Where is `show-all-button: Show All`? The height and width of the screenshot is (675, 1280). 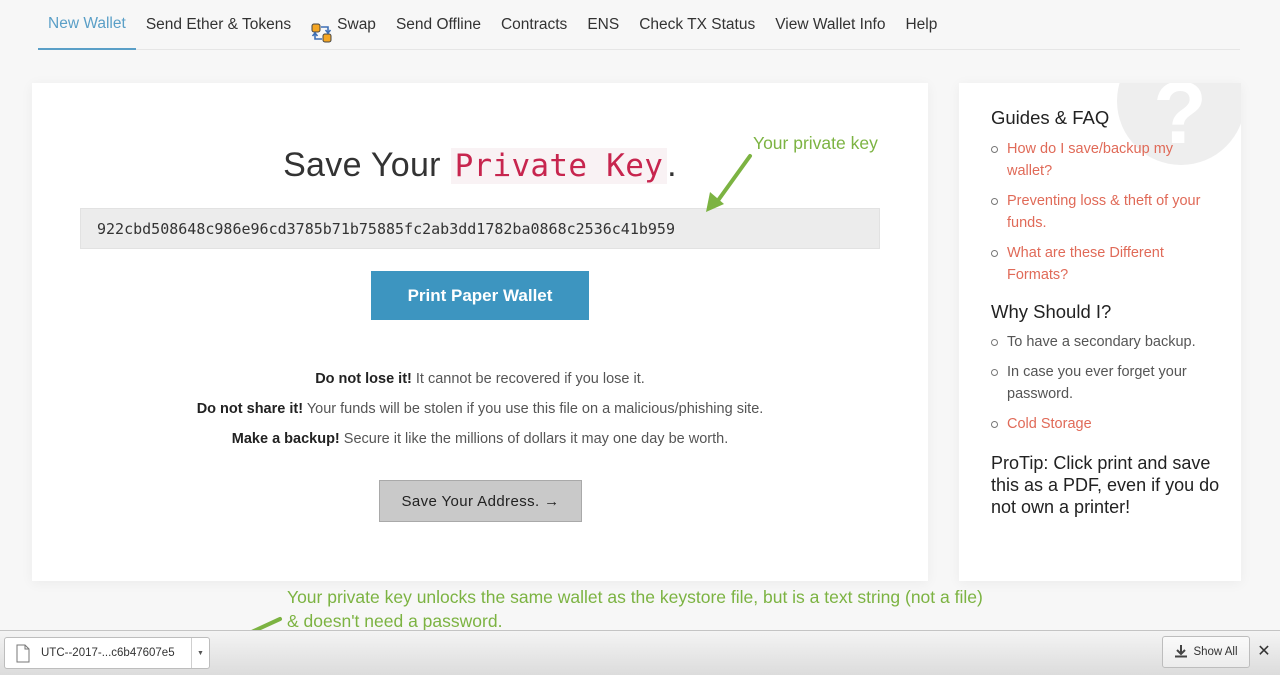
show-all-button: Show All is located at coordinates (1206, 652).